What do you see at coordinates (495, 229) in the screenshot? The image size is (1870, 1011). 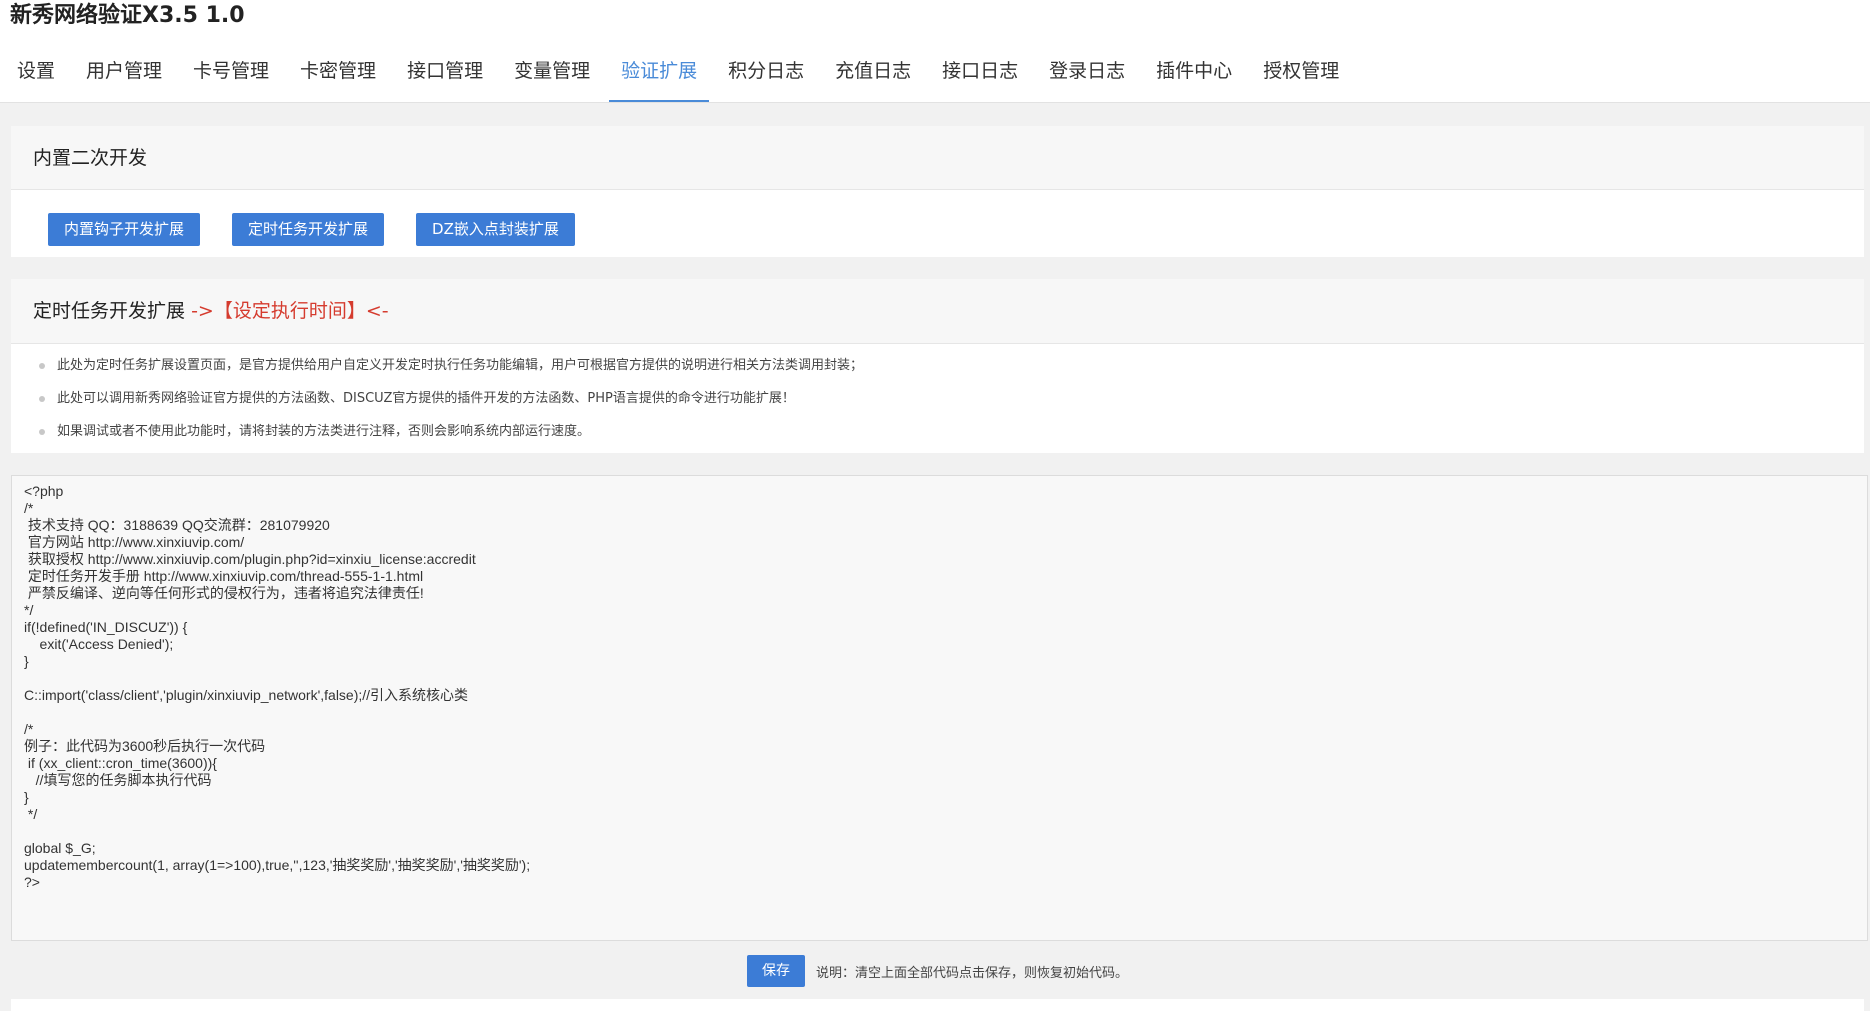 I see `dz-embed-extension-button: DZ嵌入点封装扩展` at bounding box center [495, 229].